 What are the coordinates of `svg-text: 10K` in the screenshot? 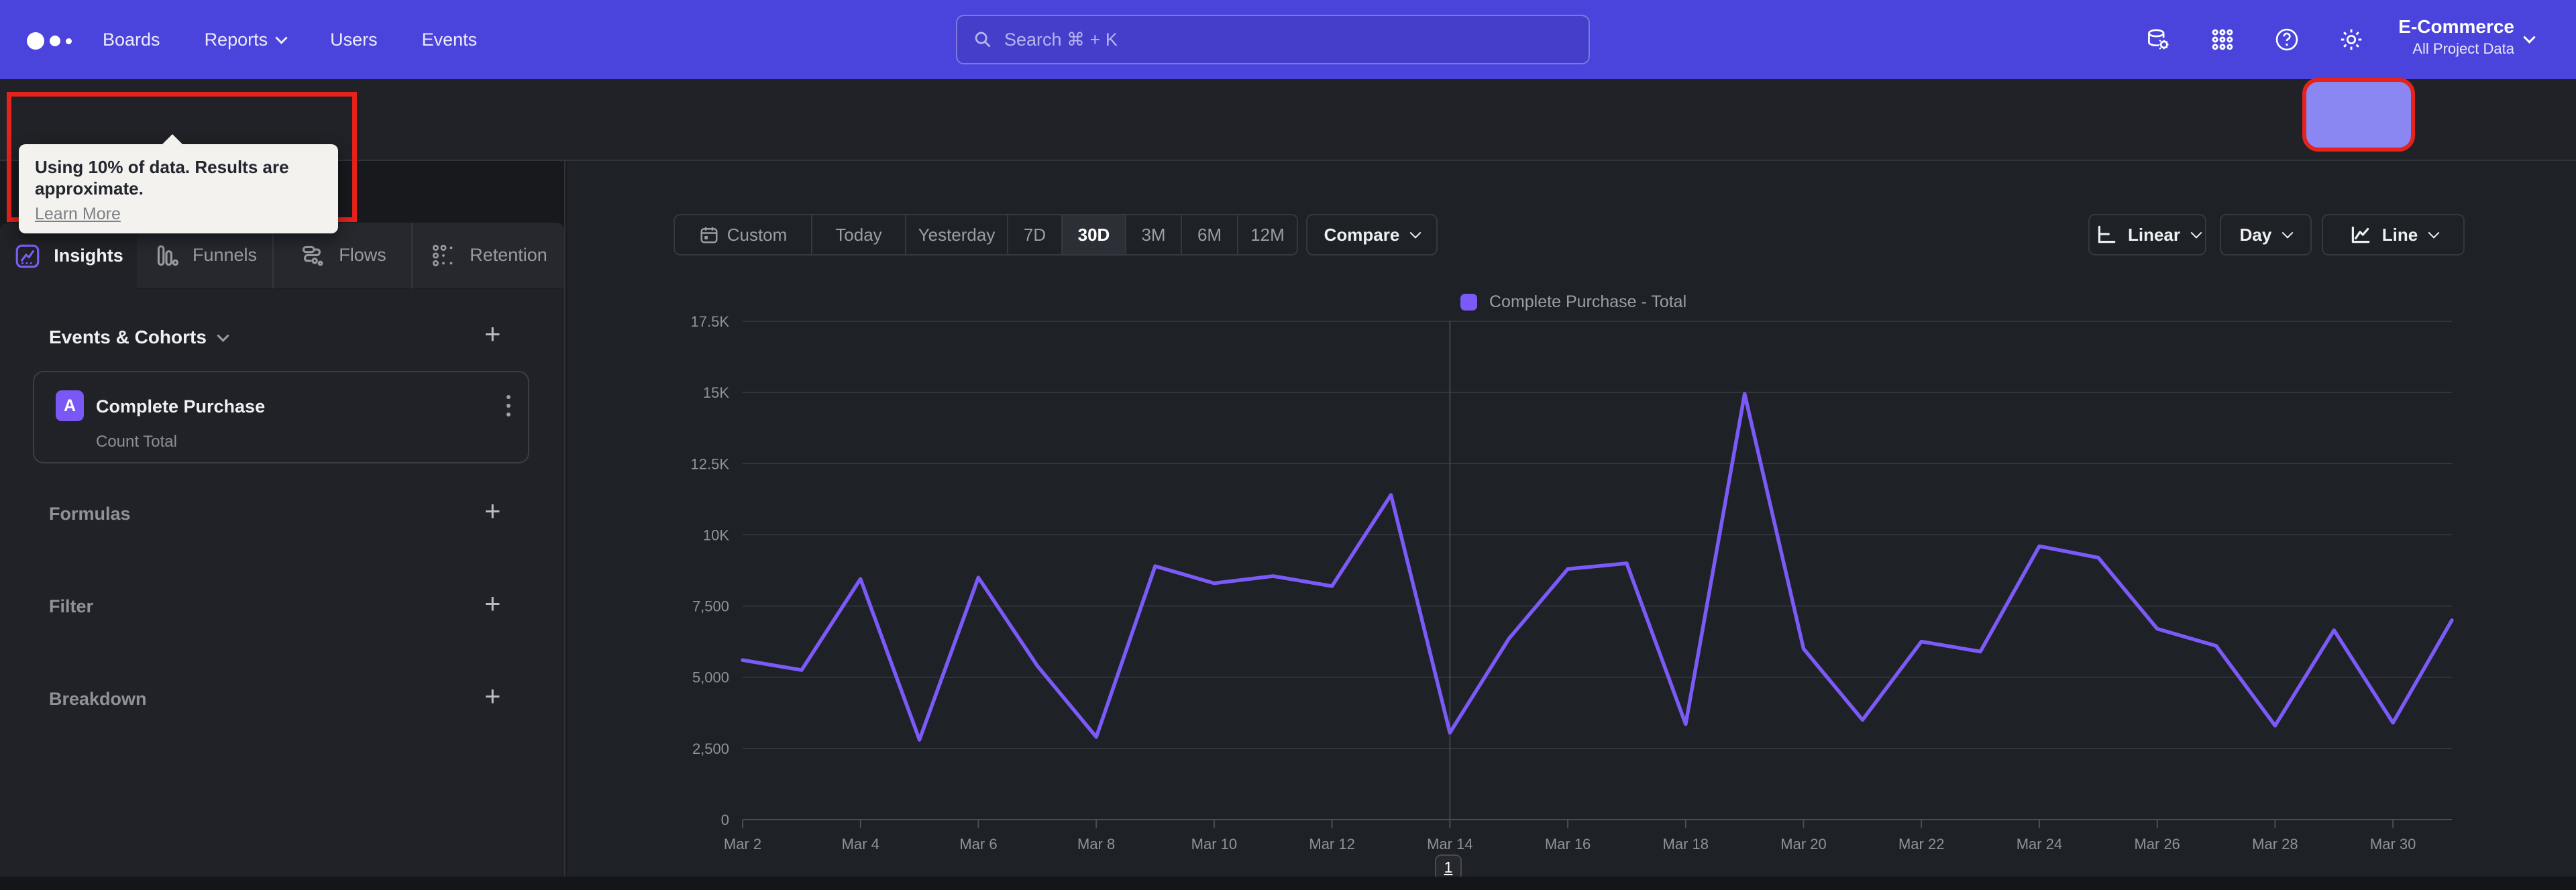 It's located at (716, 534).